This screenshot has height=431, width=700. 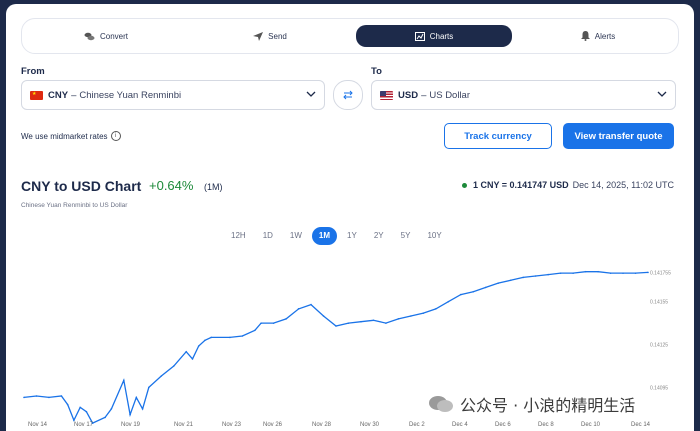 What do you see at coordinates (131, 425) in the screenshot?
I see `x-tick-label: Nov 19` at bounding box center [131, 425].